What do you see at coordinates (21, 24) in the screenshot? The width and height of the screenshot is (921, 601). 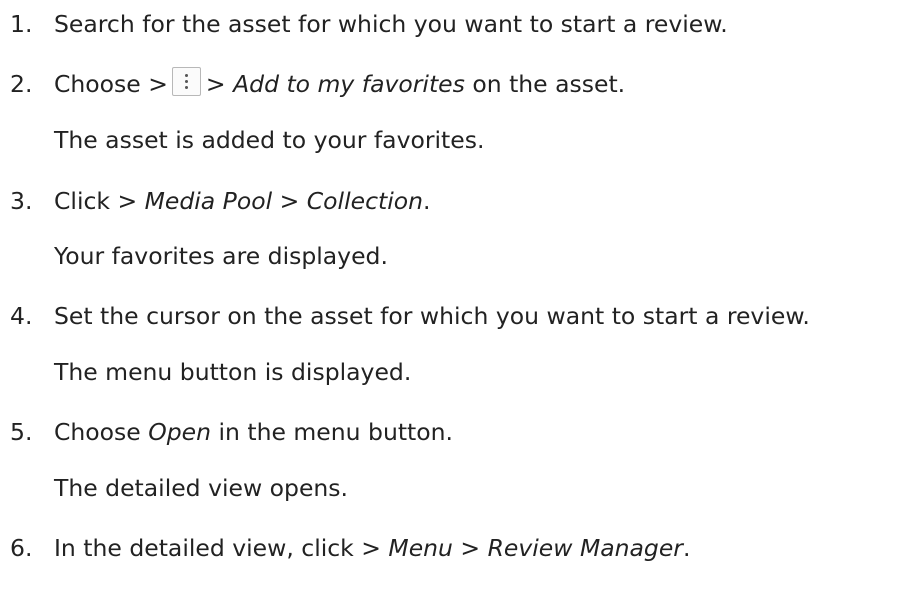 I see `step-number: 1.` at bounding box center [21, 24].